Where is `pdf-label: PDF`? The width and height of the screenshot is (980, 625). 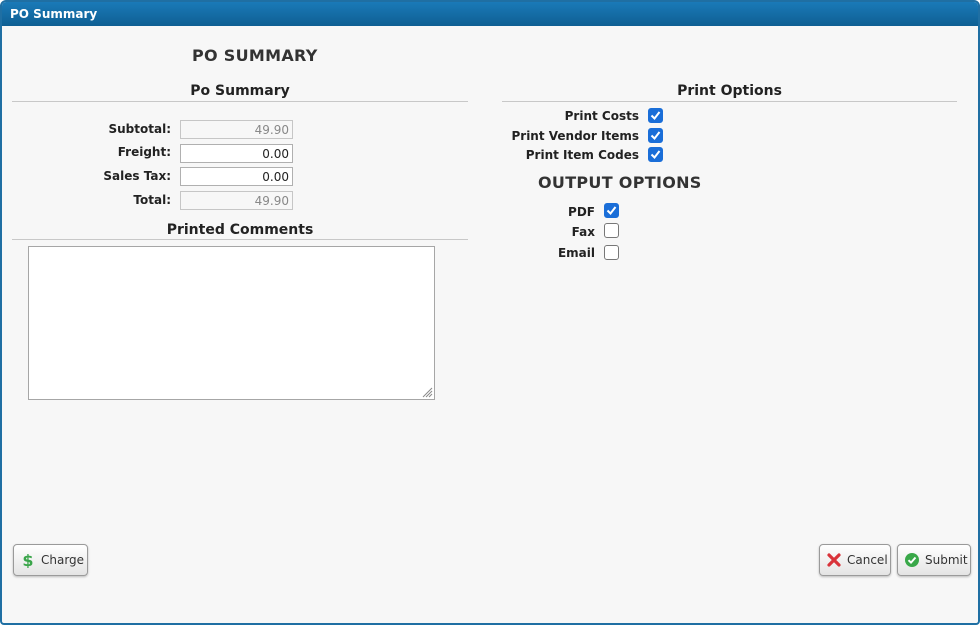 pdf-label: PDF is located at coordinates (581, 212).